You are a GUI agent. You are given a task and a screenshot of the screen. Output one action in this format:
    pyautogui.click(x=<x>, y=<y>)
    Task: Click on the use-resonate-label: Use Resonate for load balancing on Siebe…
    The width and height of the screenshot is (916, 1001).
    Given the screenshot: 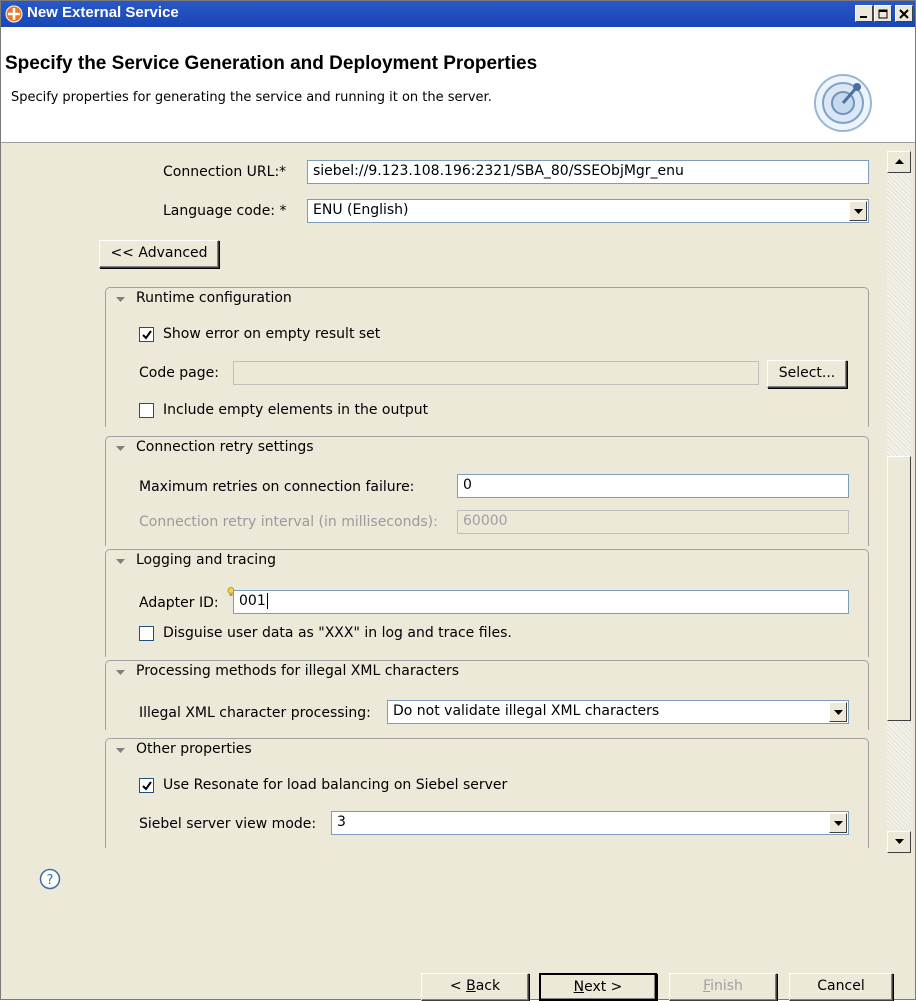 What is the action you would take?
    pyautogui.click(x=335, y=785)
    